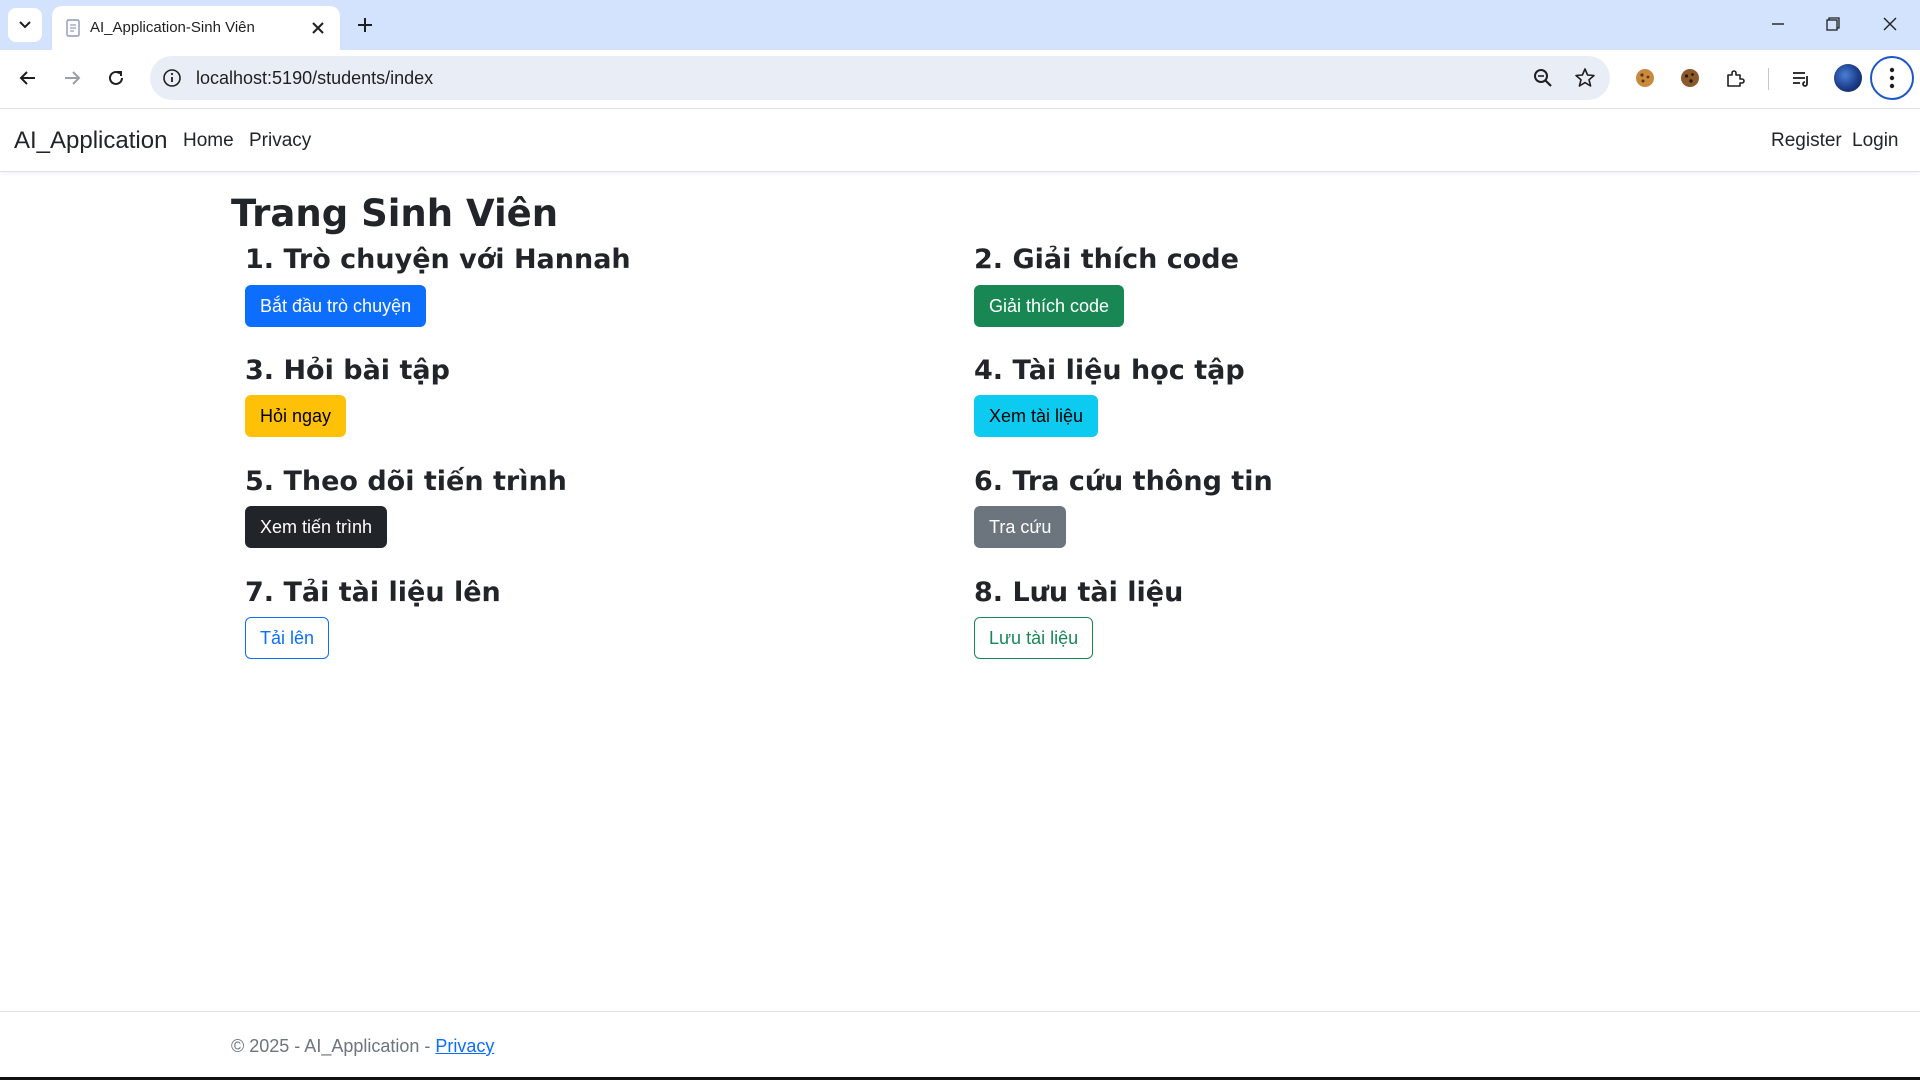  Describe the element at coordinates (90, 141) in the screenshot. I see `navbar-brand: AI_Application` at that location.